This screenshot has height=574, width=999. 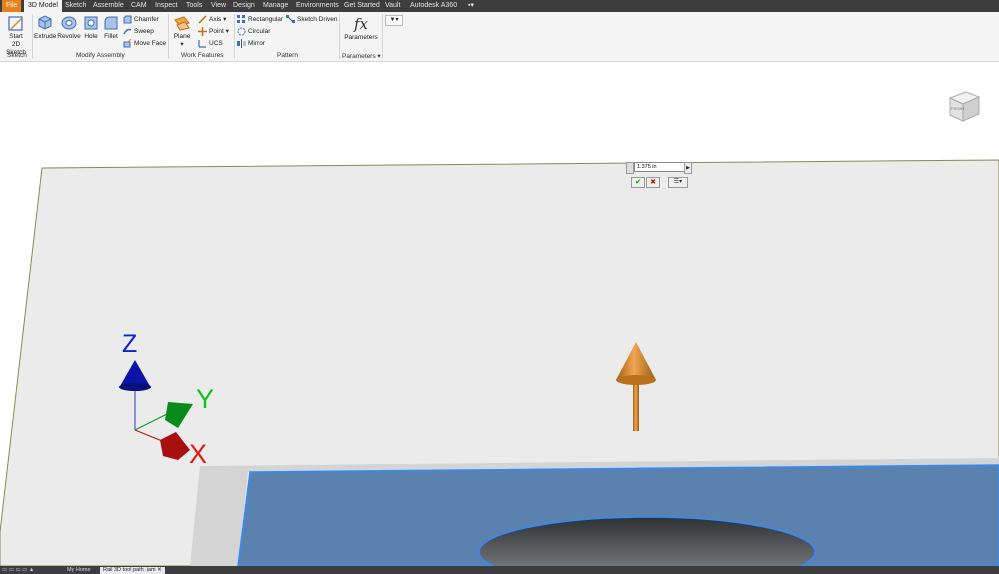 What do you see at coordinates (958, 108) in the screenshot?
I see `viewcube-face-label: FRONT` at bounding box center [958, 108].